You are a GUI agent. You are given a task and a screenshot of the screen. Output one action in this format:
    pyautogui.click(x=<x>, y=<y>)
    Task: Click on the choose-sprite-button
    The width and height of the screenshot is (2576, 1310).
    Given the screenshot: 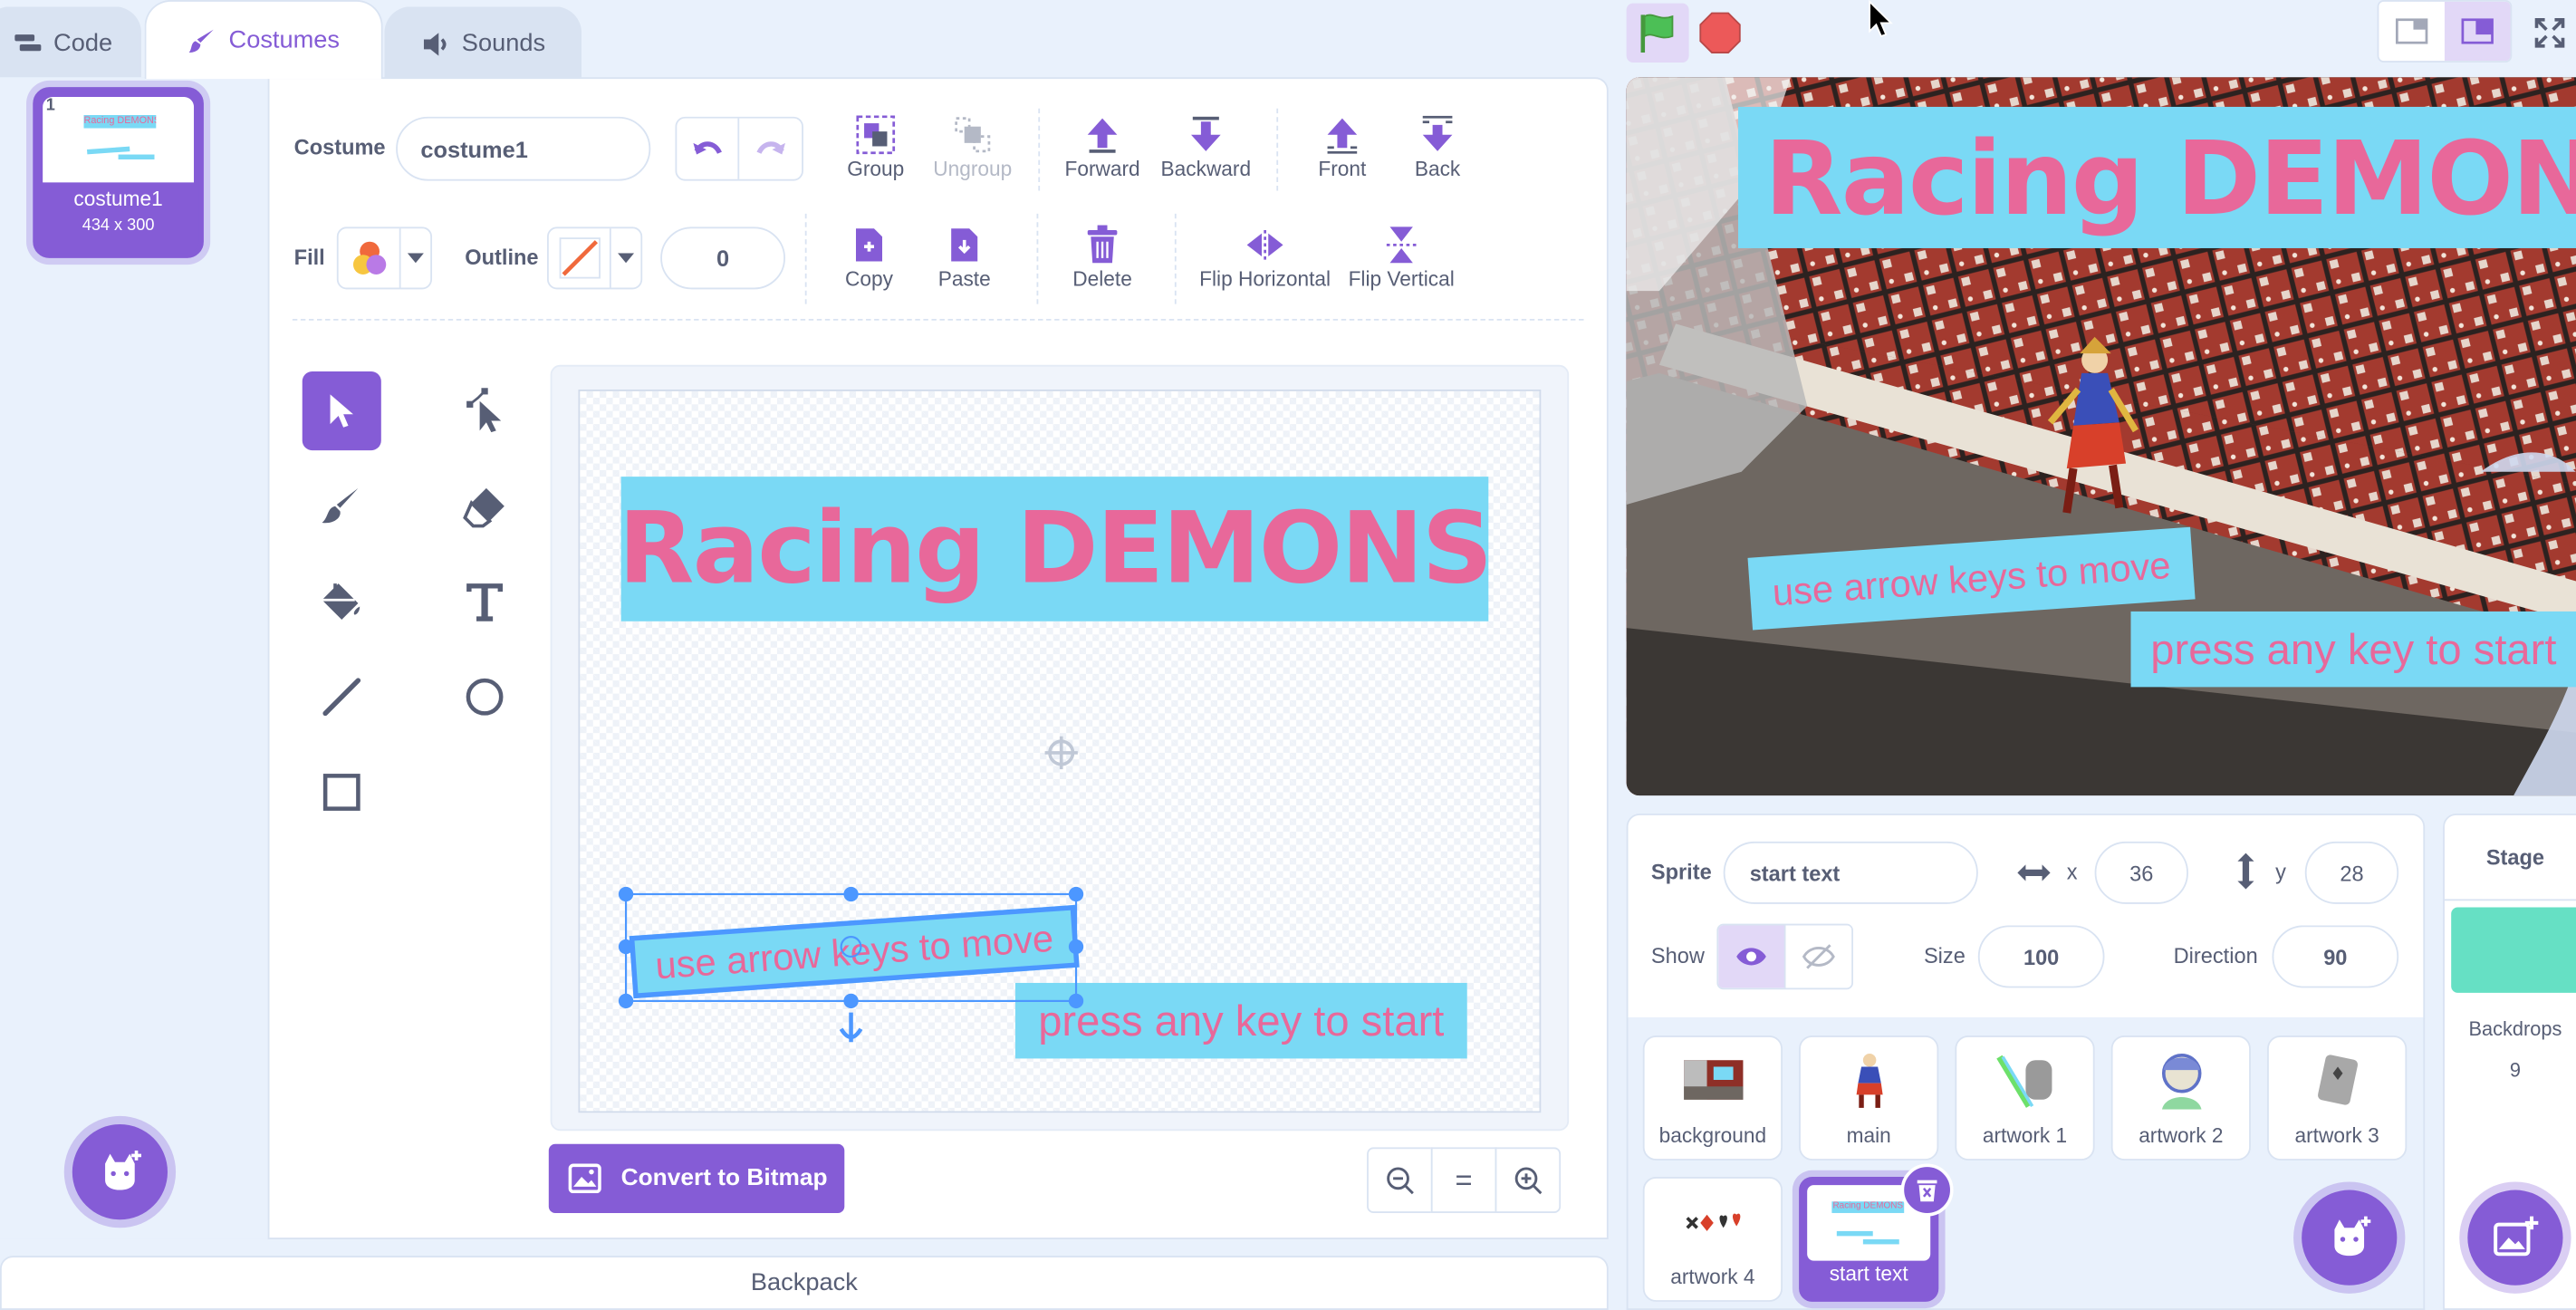 What is the action you would take?
    pyautogui.click(x=2350, y=1238)
    